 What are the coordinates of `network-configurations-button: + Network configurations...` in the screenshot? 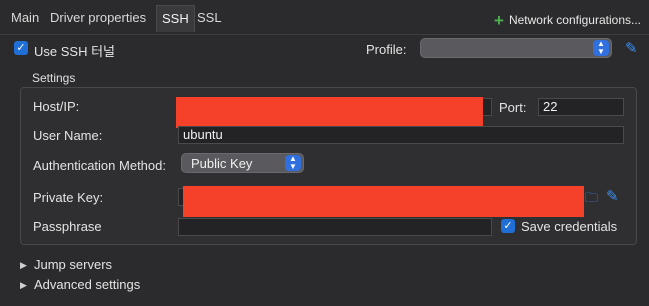 It's located at (567, 21).